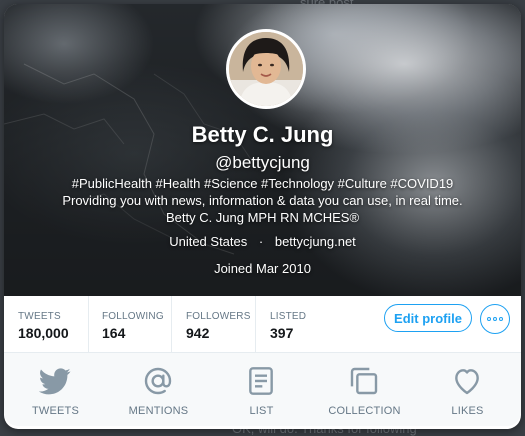 The width and height of the screenshot is (525, 436). What do you see at coordinates (262, 217) in the screenshot?
I see `bio-line: Betty C. Jung MPH RN MCHES®` at bounding box center [262, 217].